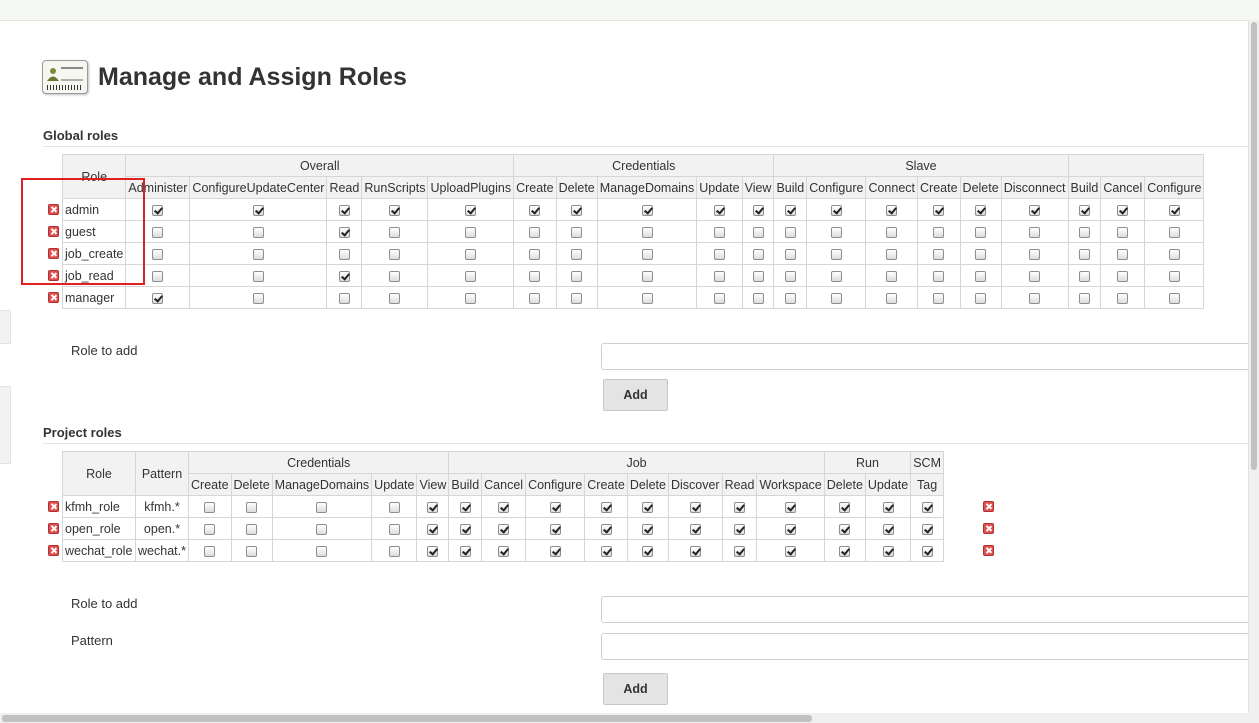 This screenshot has height=723, width=1259. I want to click on delete-role-open-right-icon, so click(988, 528).